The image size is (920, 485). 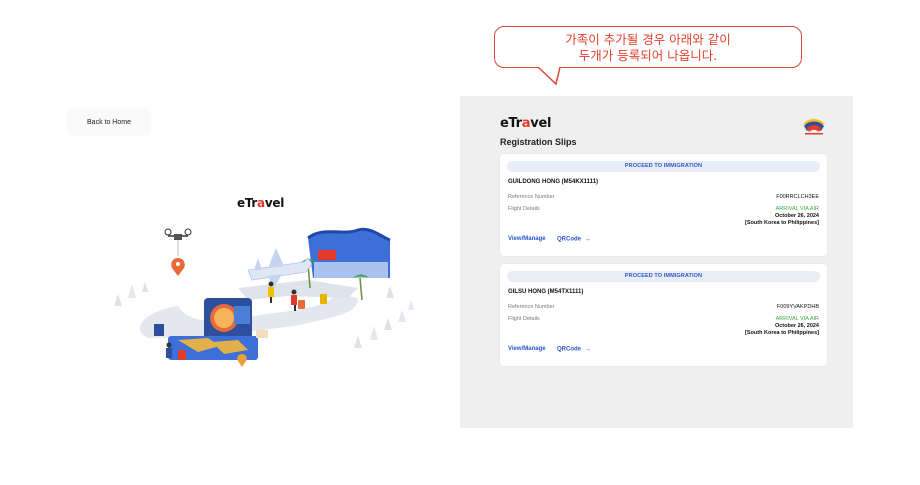 I want to click on travel-illustration-image, so click(x=264, y=297).